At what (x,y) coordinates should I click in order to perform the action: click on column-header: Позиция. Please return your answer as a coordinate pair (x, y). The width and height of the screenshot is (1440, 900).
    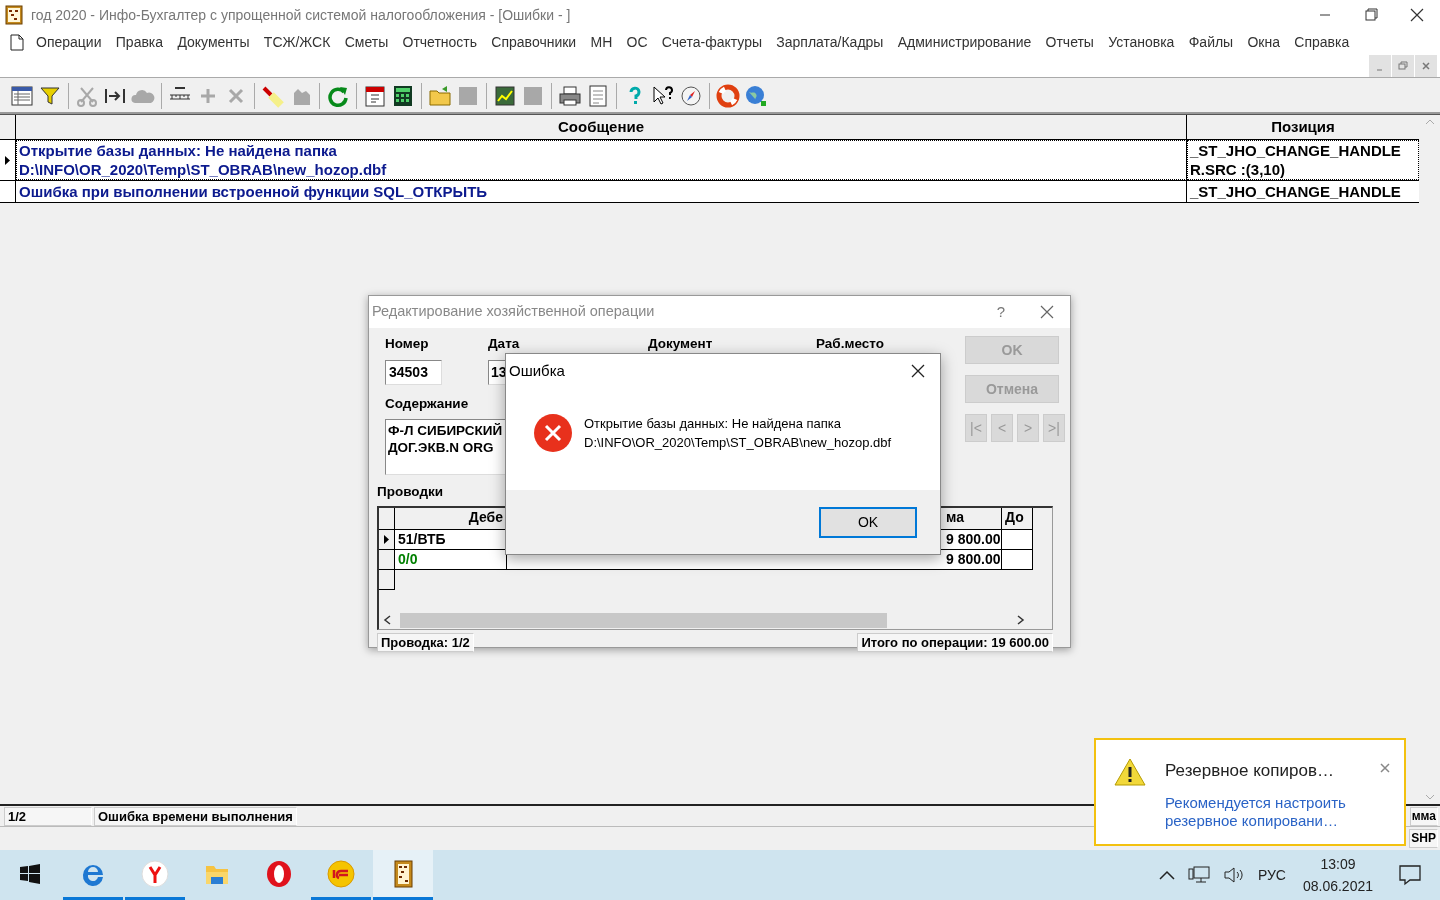
    Looking at the image, I should click on (1303, 127).